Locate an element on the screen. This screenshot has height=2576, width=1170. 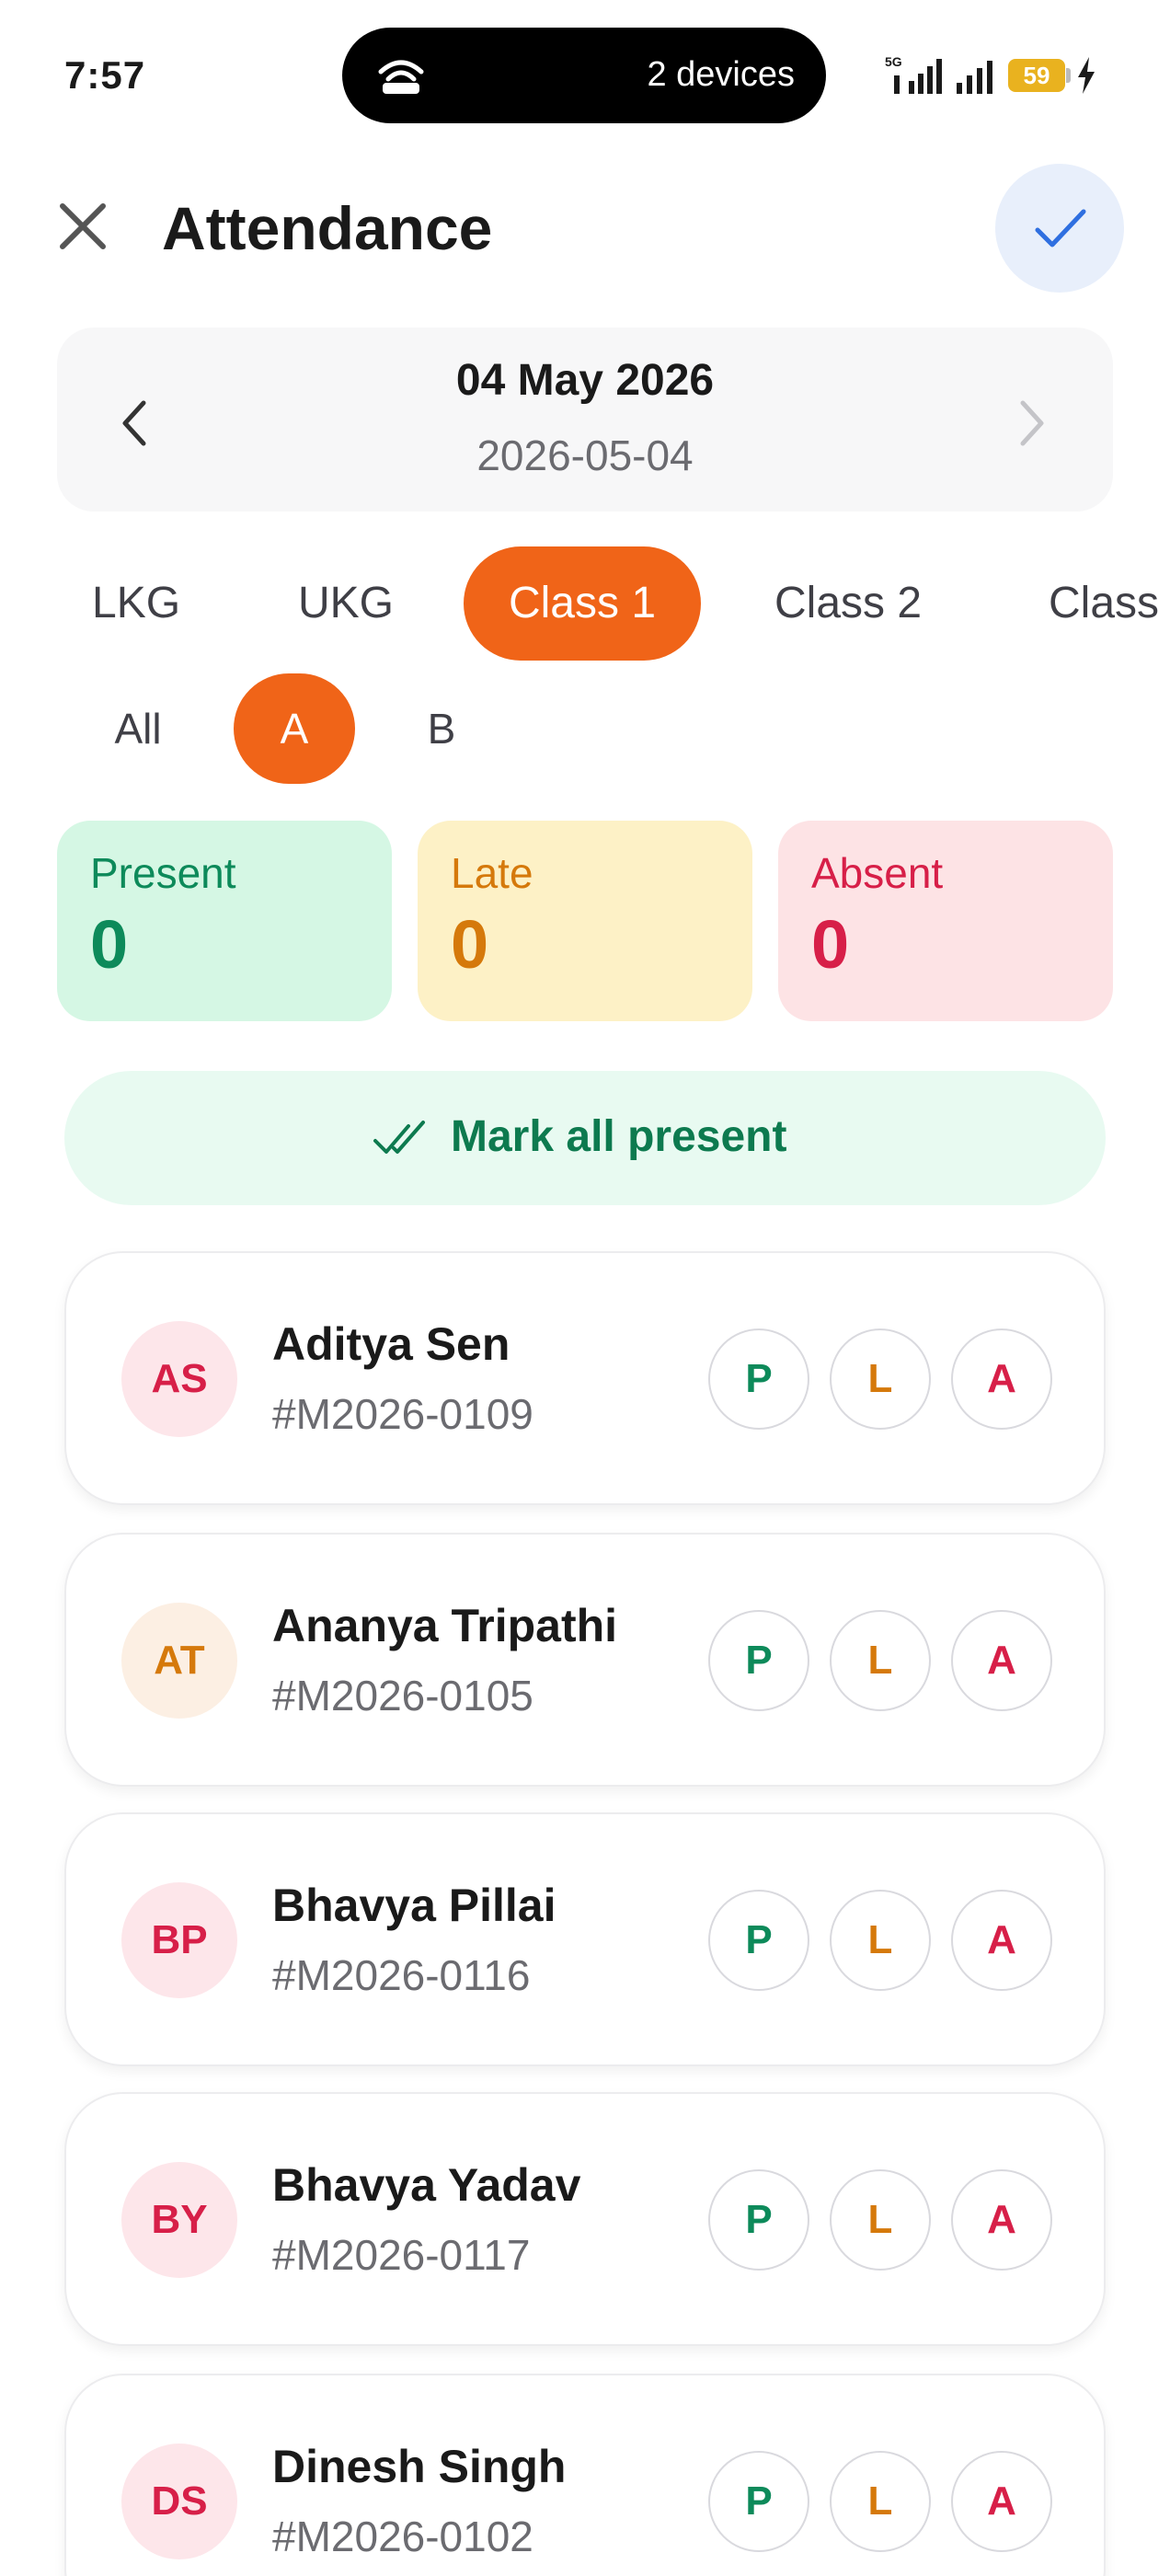
late-stat-card: Late 0 is located at coordinates (585, 921).